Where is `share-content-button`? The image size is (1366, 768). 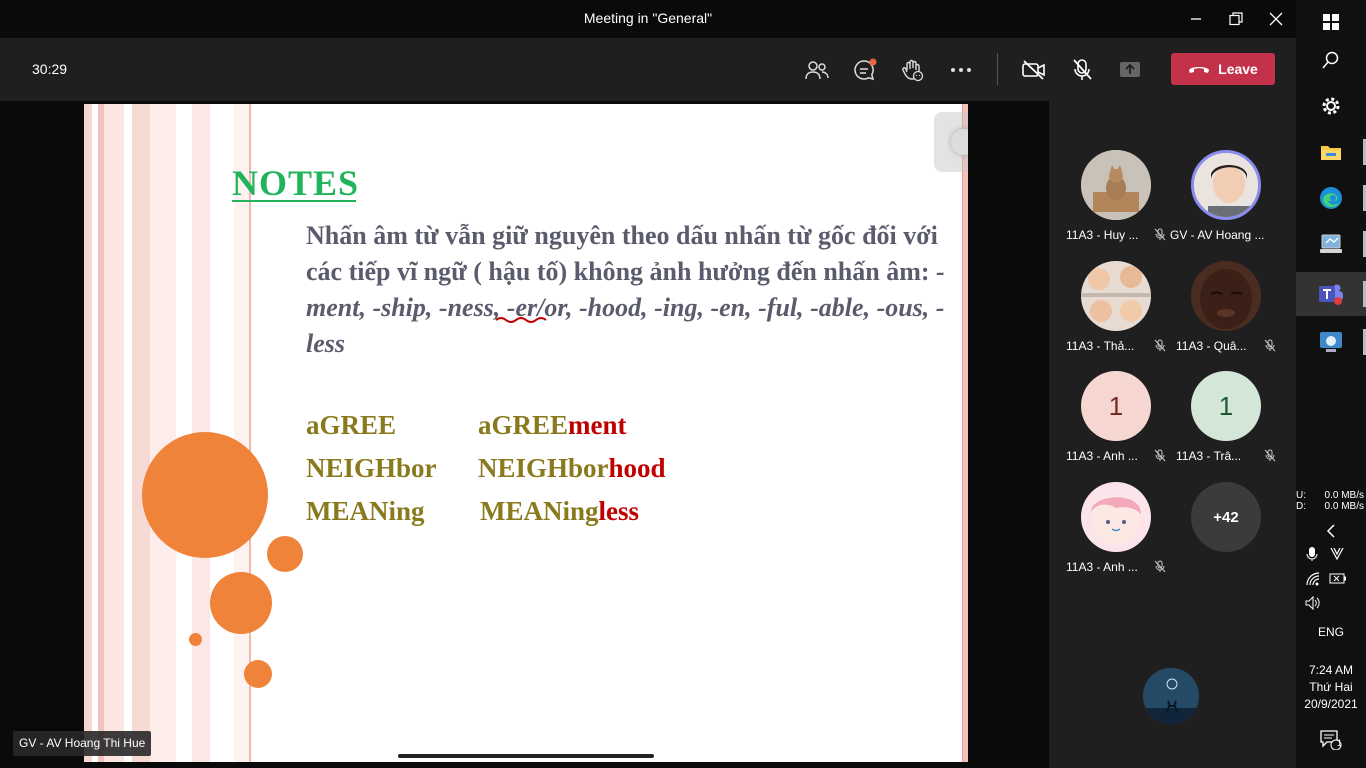 share-content-button is located at coordinates (1130, 70).